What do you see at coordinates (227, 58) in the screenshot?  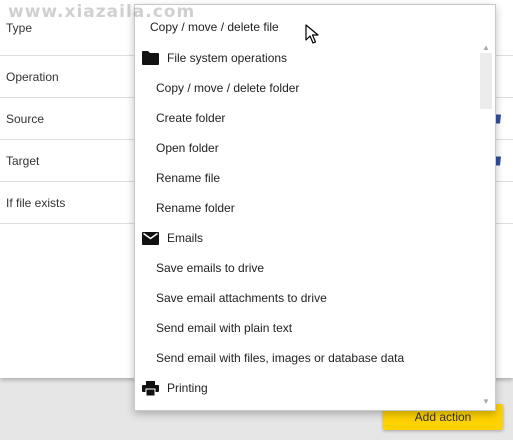 I see `group-label: File system operations` at bounding box center [227, 58].